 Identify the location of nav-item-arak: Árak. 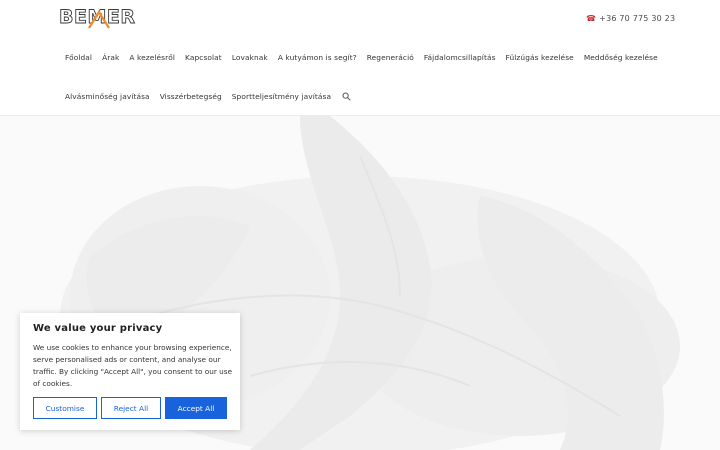
(110, 57).